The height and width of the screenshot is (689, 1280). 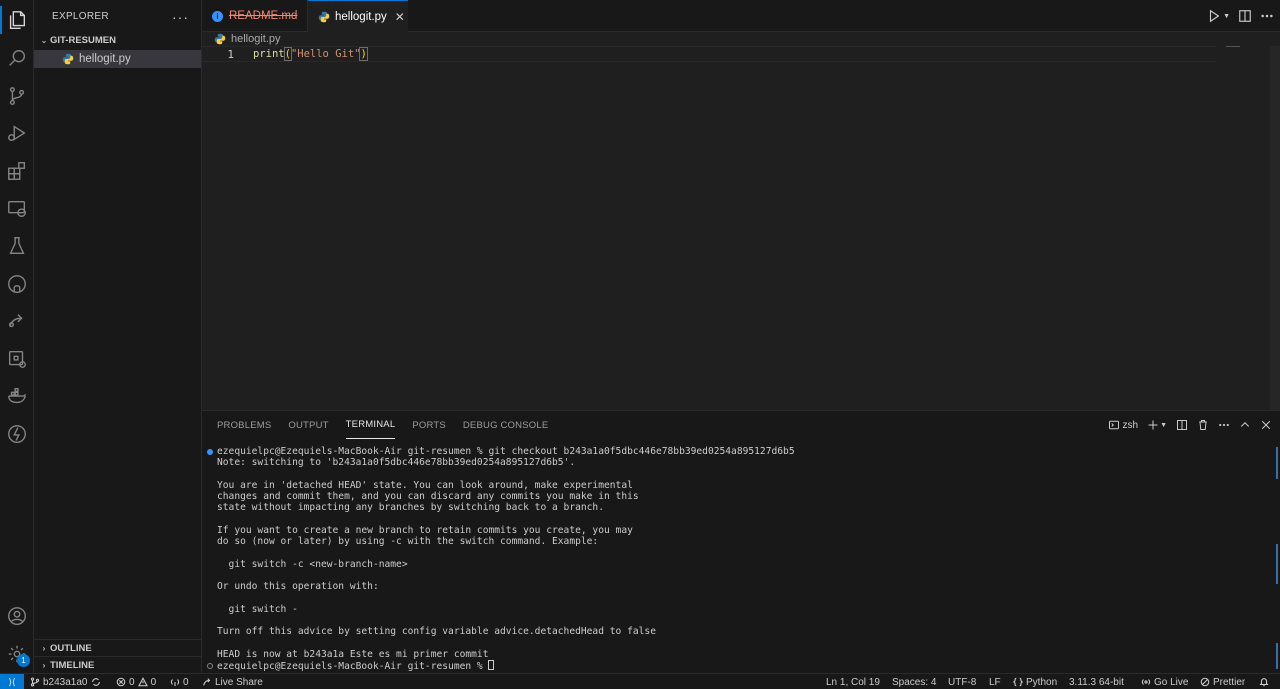 I want to click on new-terminal-icon, so click(x=1153, y=425).